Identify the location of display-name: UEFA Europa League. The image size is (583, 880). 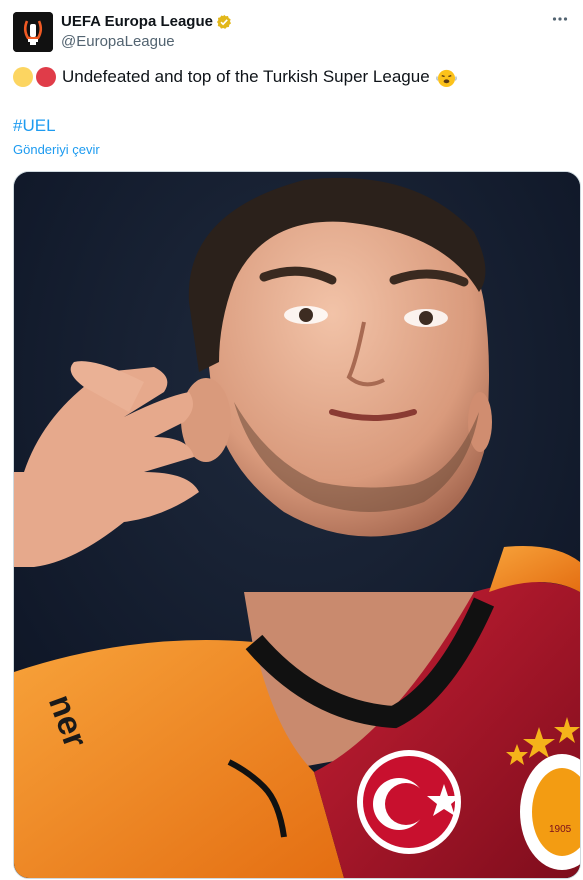
(137, 22).